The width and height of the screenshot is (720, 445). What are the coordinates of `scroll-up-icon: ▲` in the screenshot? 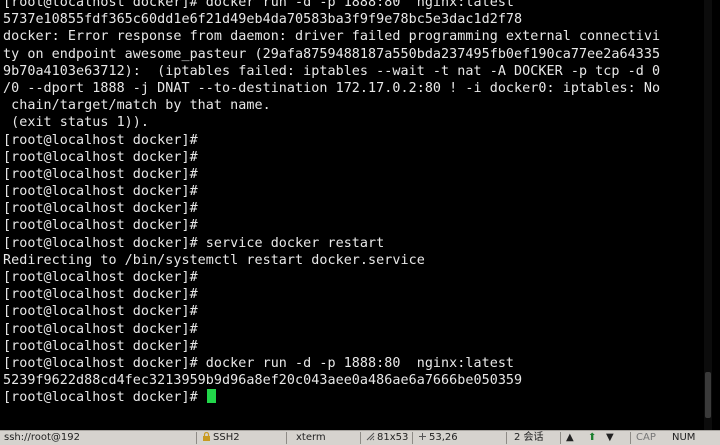 It's located at (570, 438).